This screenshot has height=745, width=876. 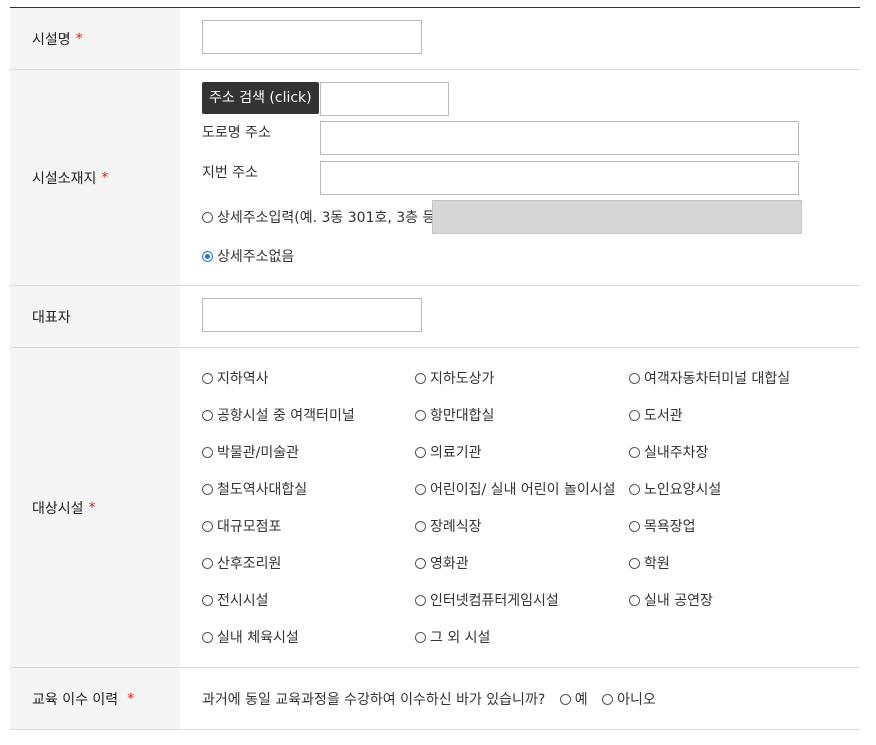 I want to click on target-facility-option-text: 실내 공연장, so click(x=678, y=601).